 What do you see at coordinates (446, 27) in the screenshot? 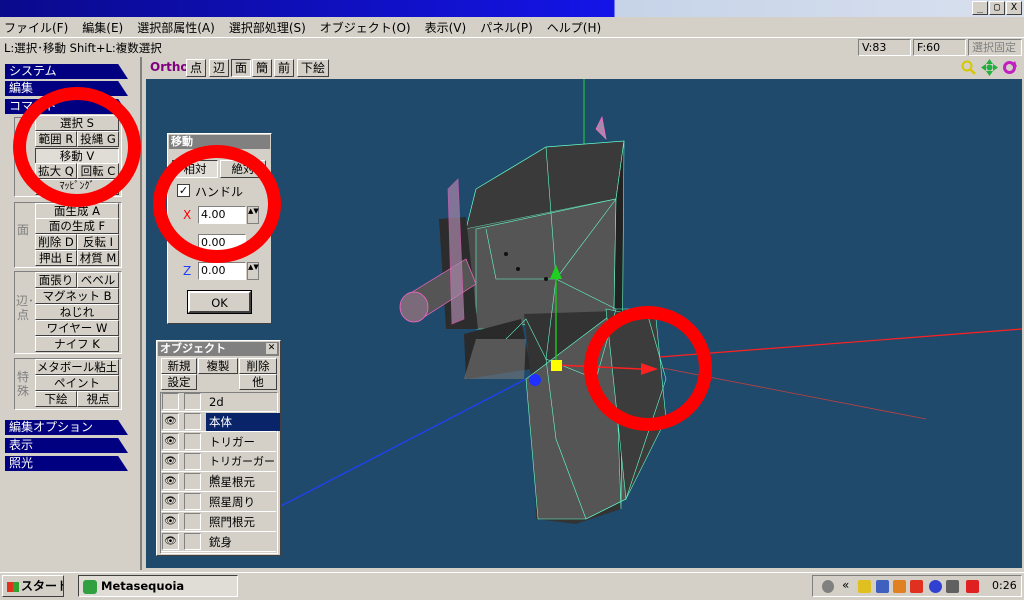
I see `menu-view: 表示(V)` at bounding box center [446, 27].